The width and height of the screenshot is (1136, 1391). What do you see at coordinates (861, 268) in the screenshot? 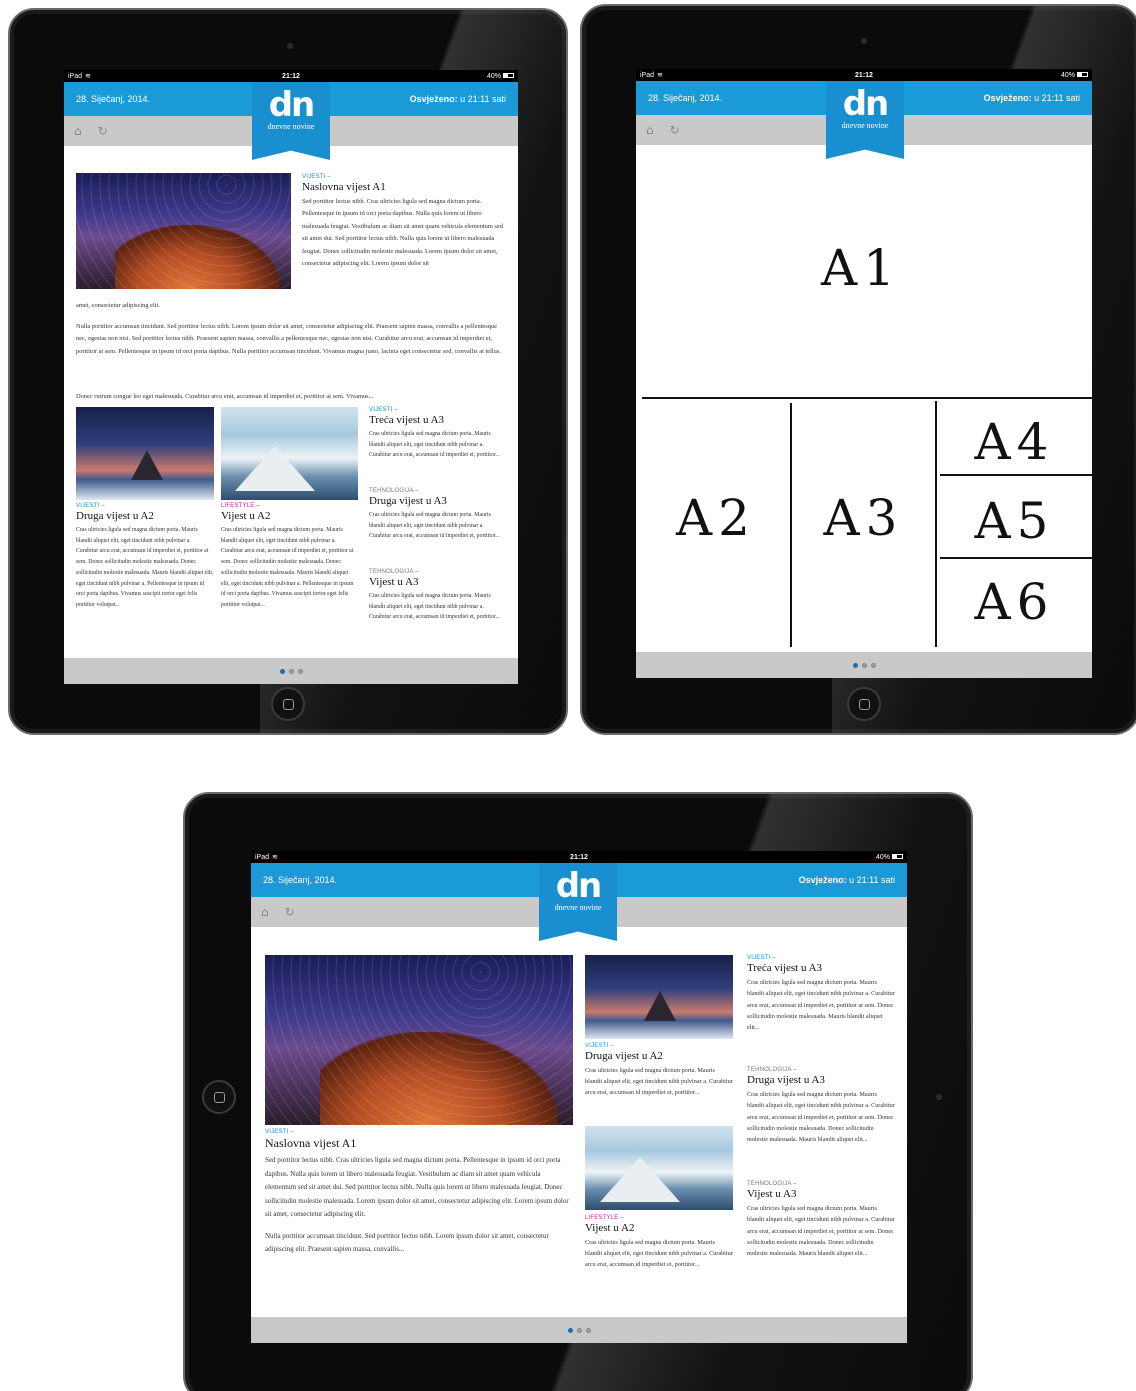
I see `zone-label-a1: A1` at bounding box center [861, 268].